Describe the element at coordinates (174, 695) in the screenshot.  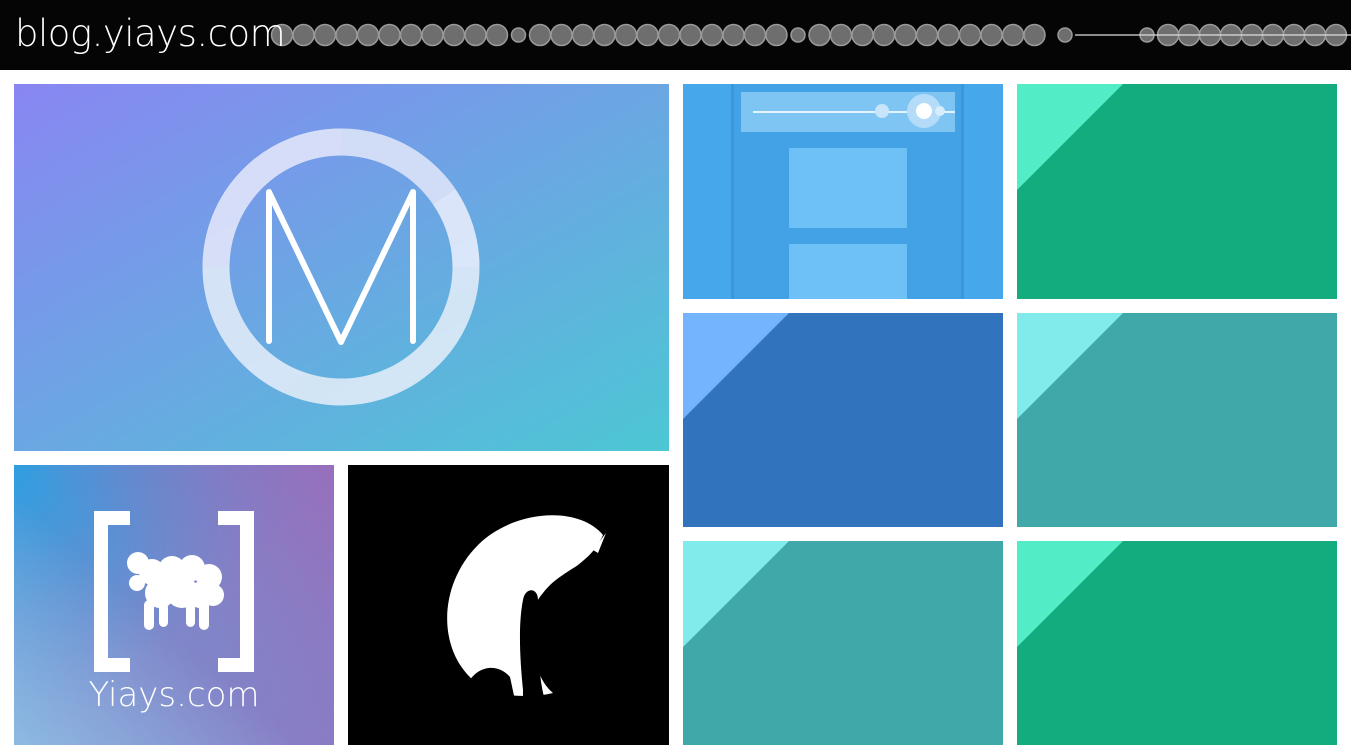
I see `yiays-logo-text: Yiays.com` at that location.